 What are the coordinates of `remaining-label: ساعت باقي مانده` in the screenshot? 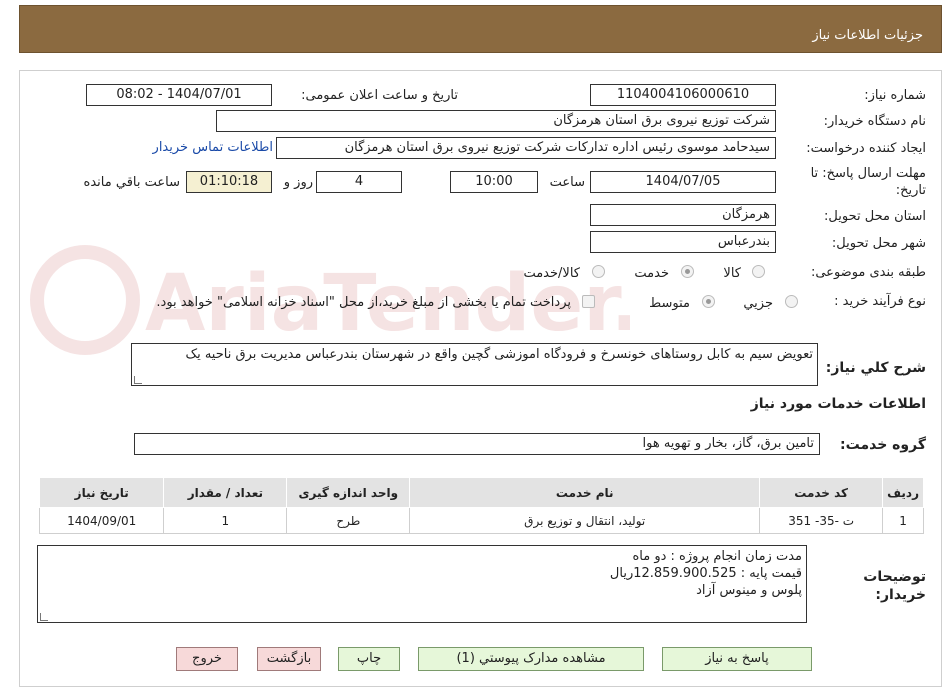 It's located at (131, 182).